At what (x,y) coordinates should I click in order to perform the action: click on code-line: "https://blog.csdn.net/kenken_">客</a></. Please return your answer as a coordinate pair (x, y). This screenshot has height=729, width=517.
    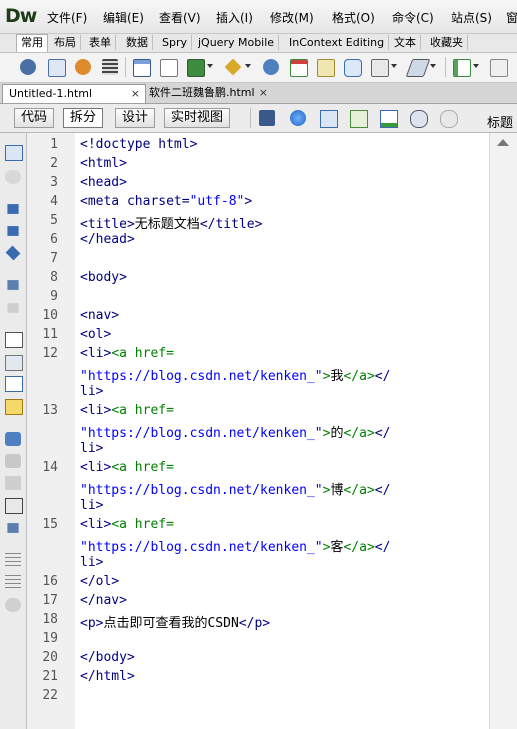
    Looking at the image, I should click on (235, 545).